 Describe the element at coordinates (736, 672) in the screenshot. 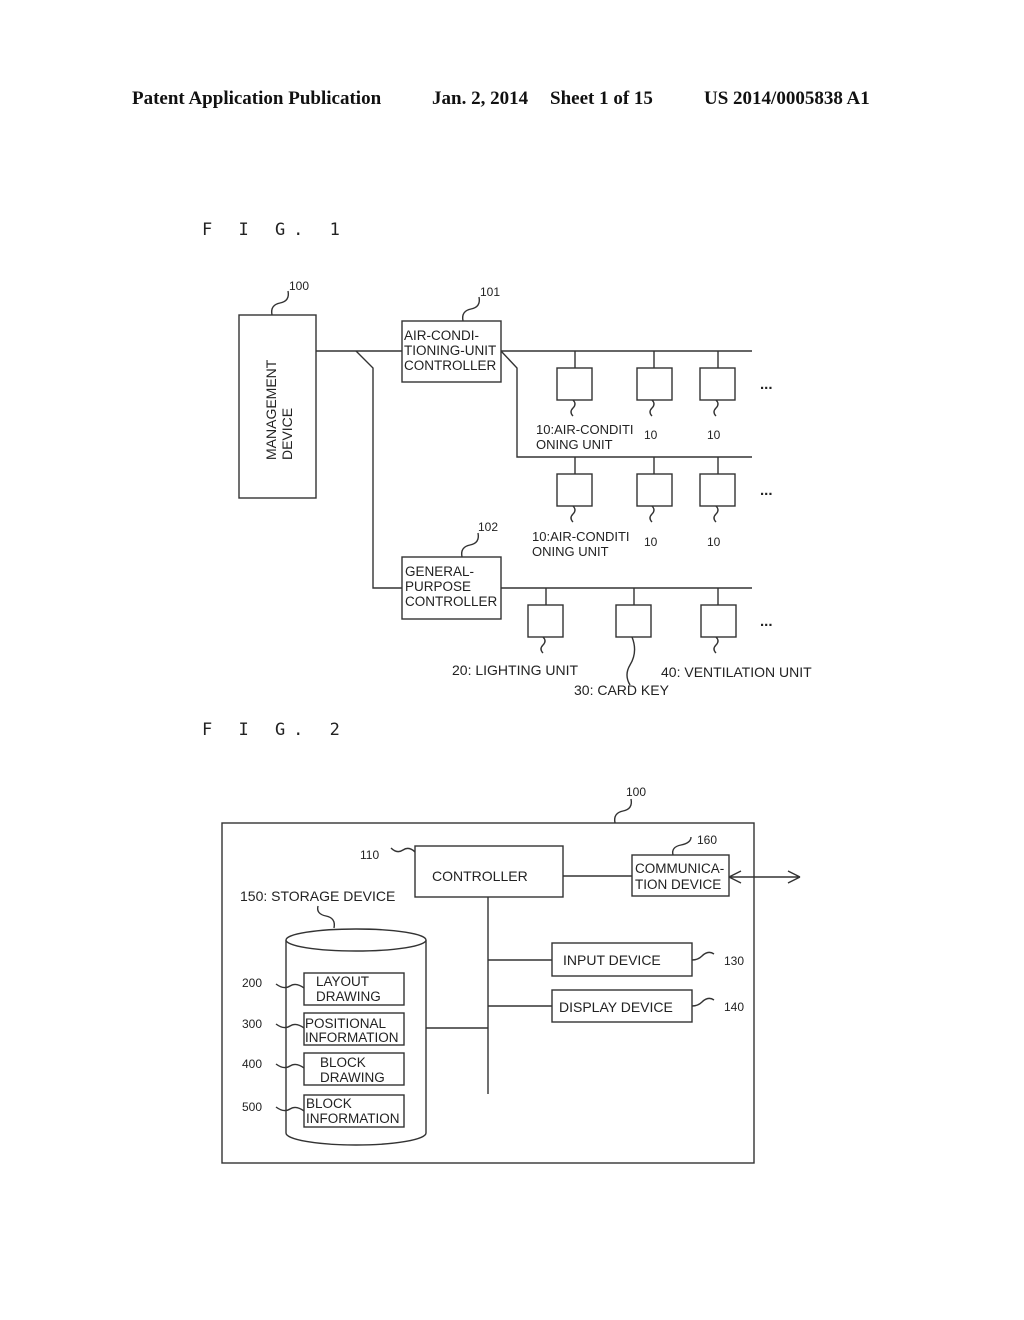

I see `ventilation-unit-label: 40: VENTILATION UNIT` at that location.